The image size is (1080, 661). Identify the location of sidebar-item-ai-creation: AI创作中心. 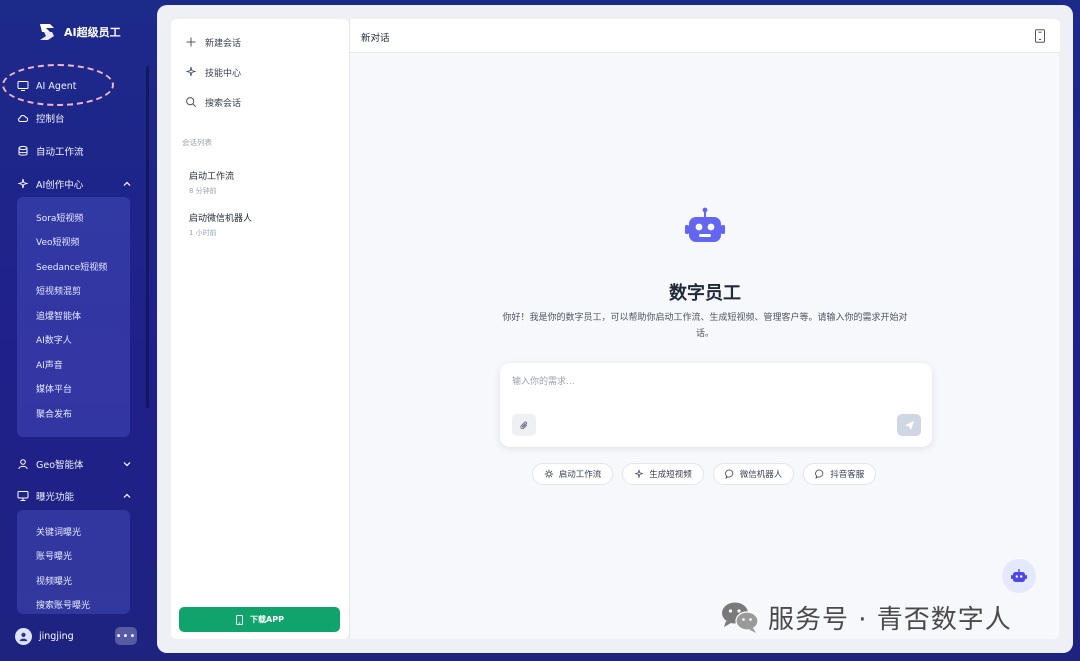
(75, 184).